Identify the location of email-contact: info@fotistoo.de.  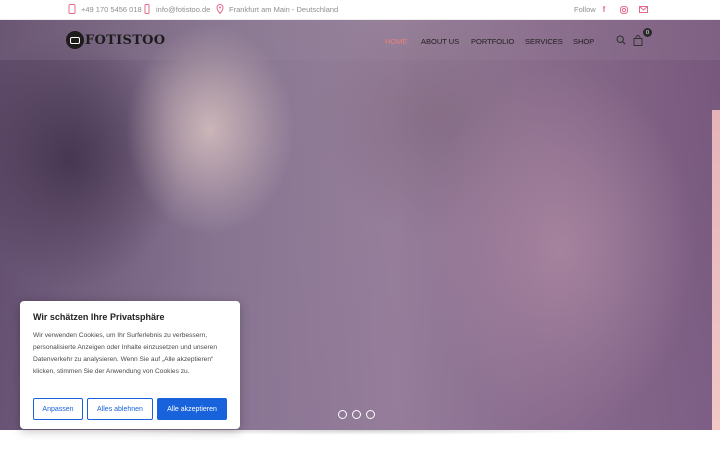
(176, 9).